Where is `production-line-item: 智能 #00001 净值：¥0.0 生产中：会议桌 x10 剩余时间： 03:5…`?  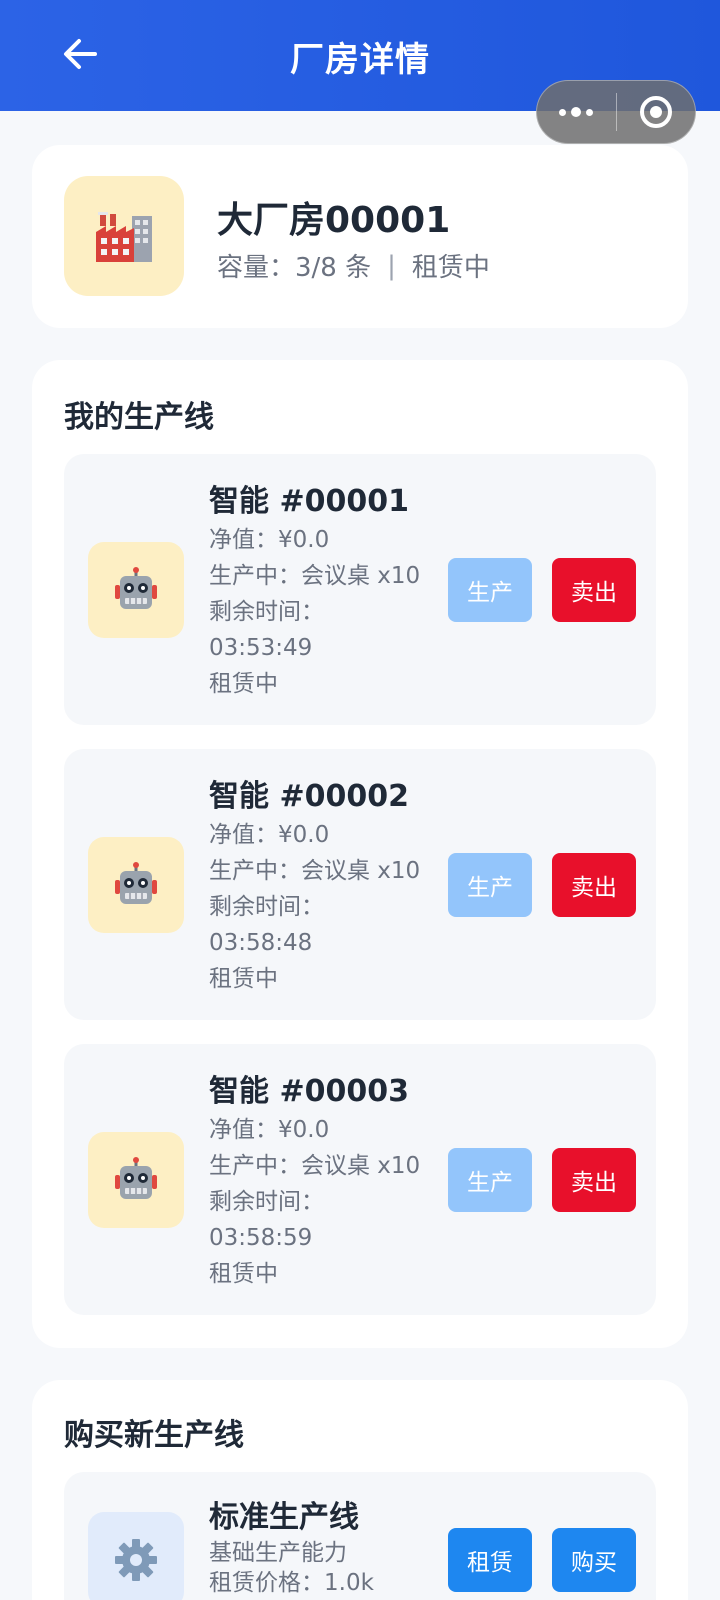 production-line-item: 智能 #00001 净值：¥0.0 生产中：会议桌 x10 剩余时间： 03:5… is located at coordinates (360, 589).